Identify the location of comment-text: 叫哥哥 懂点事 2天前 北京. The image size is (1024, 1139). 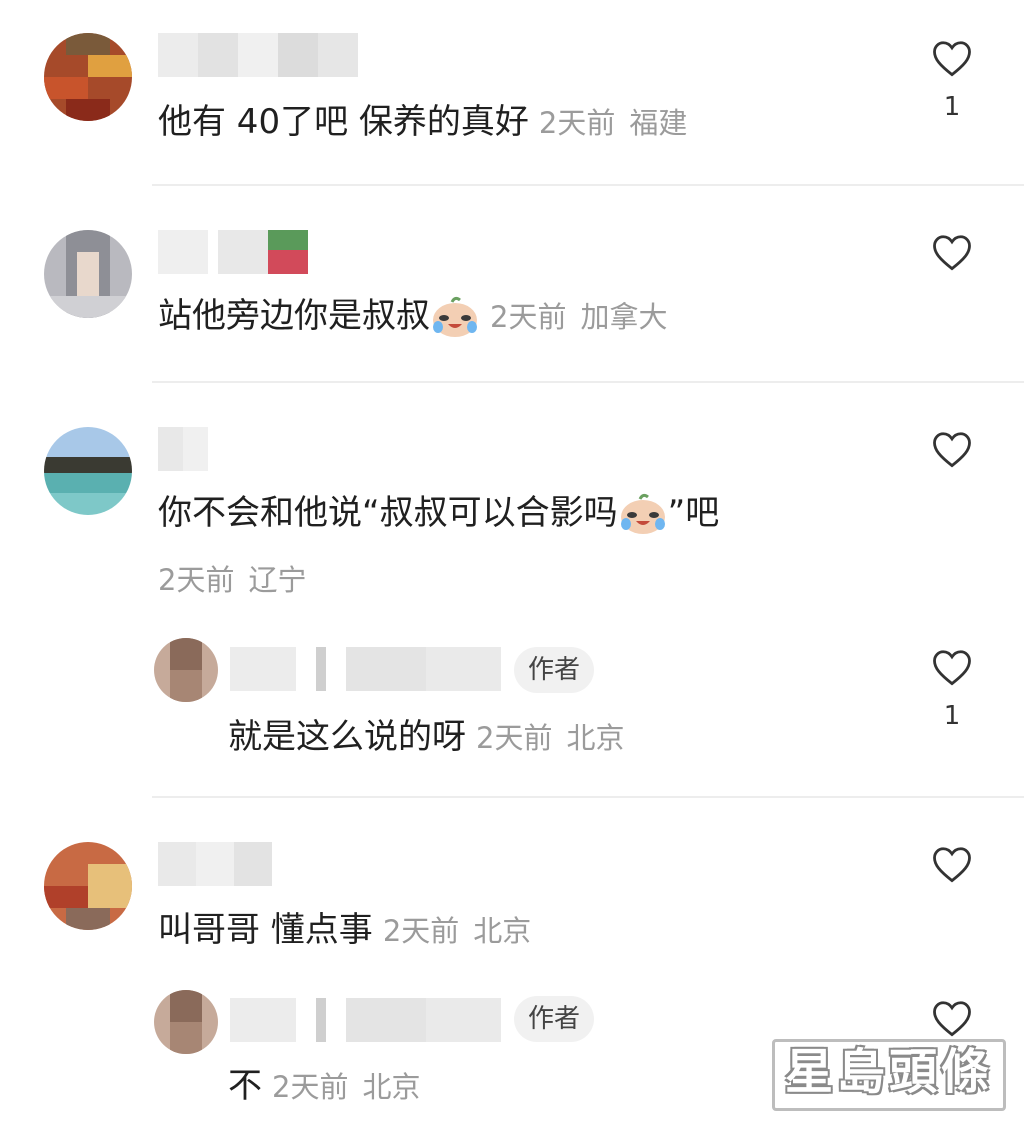
(345, 930).